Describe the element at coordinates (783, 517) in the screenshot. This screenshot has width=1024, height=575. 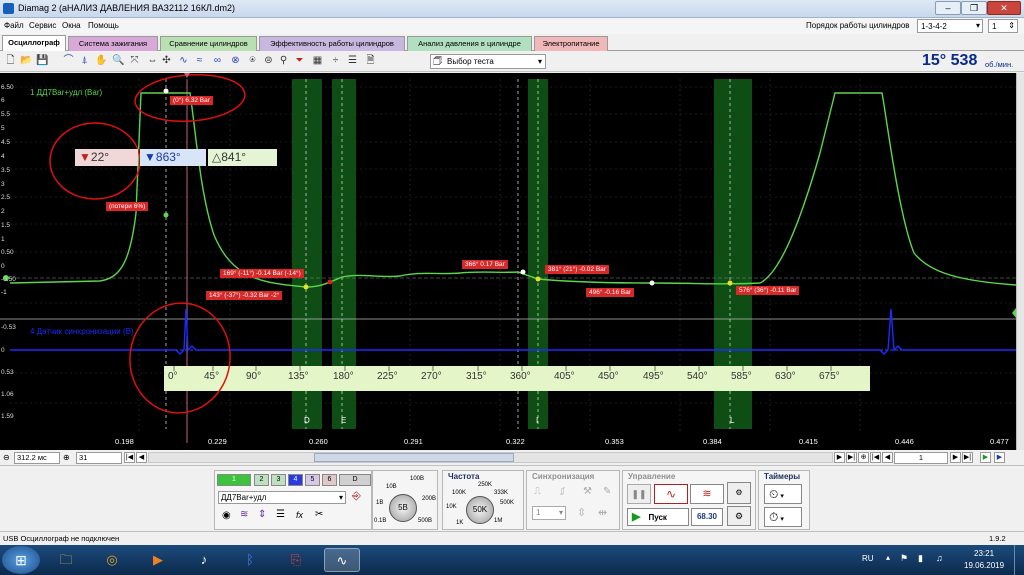
I see `timer-button-2: ⏱ ▾` at that location.